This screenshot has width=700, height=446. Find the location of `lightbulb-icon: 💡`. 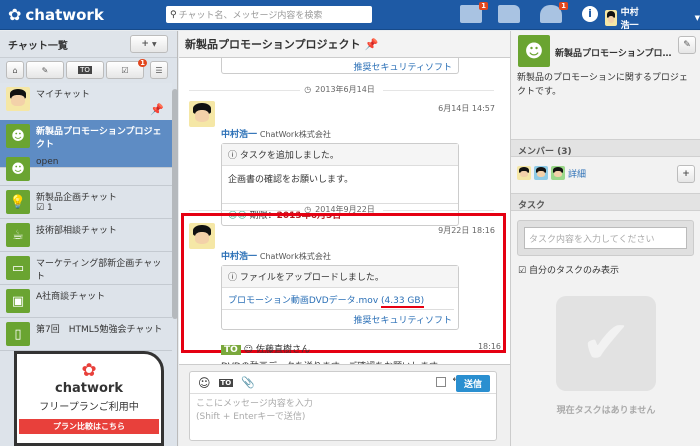

lightbulb-icon: 💡 is located at coordinates (18, 202).